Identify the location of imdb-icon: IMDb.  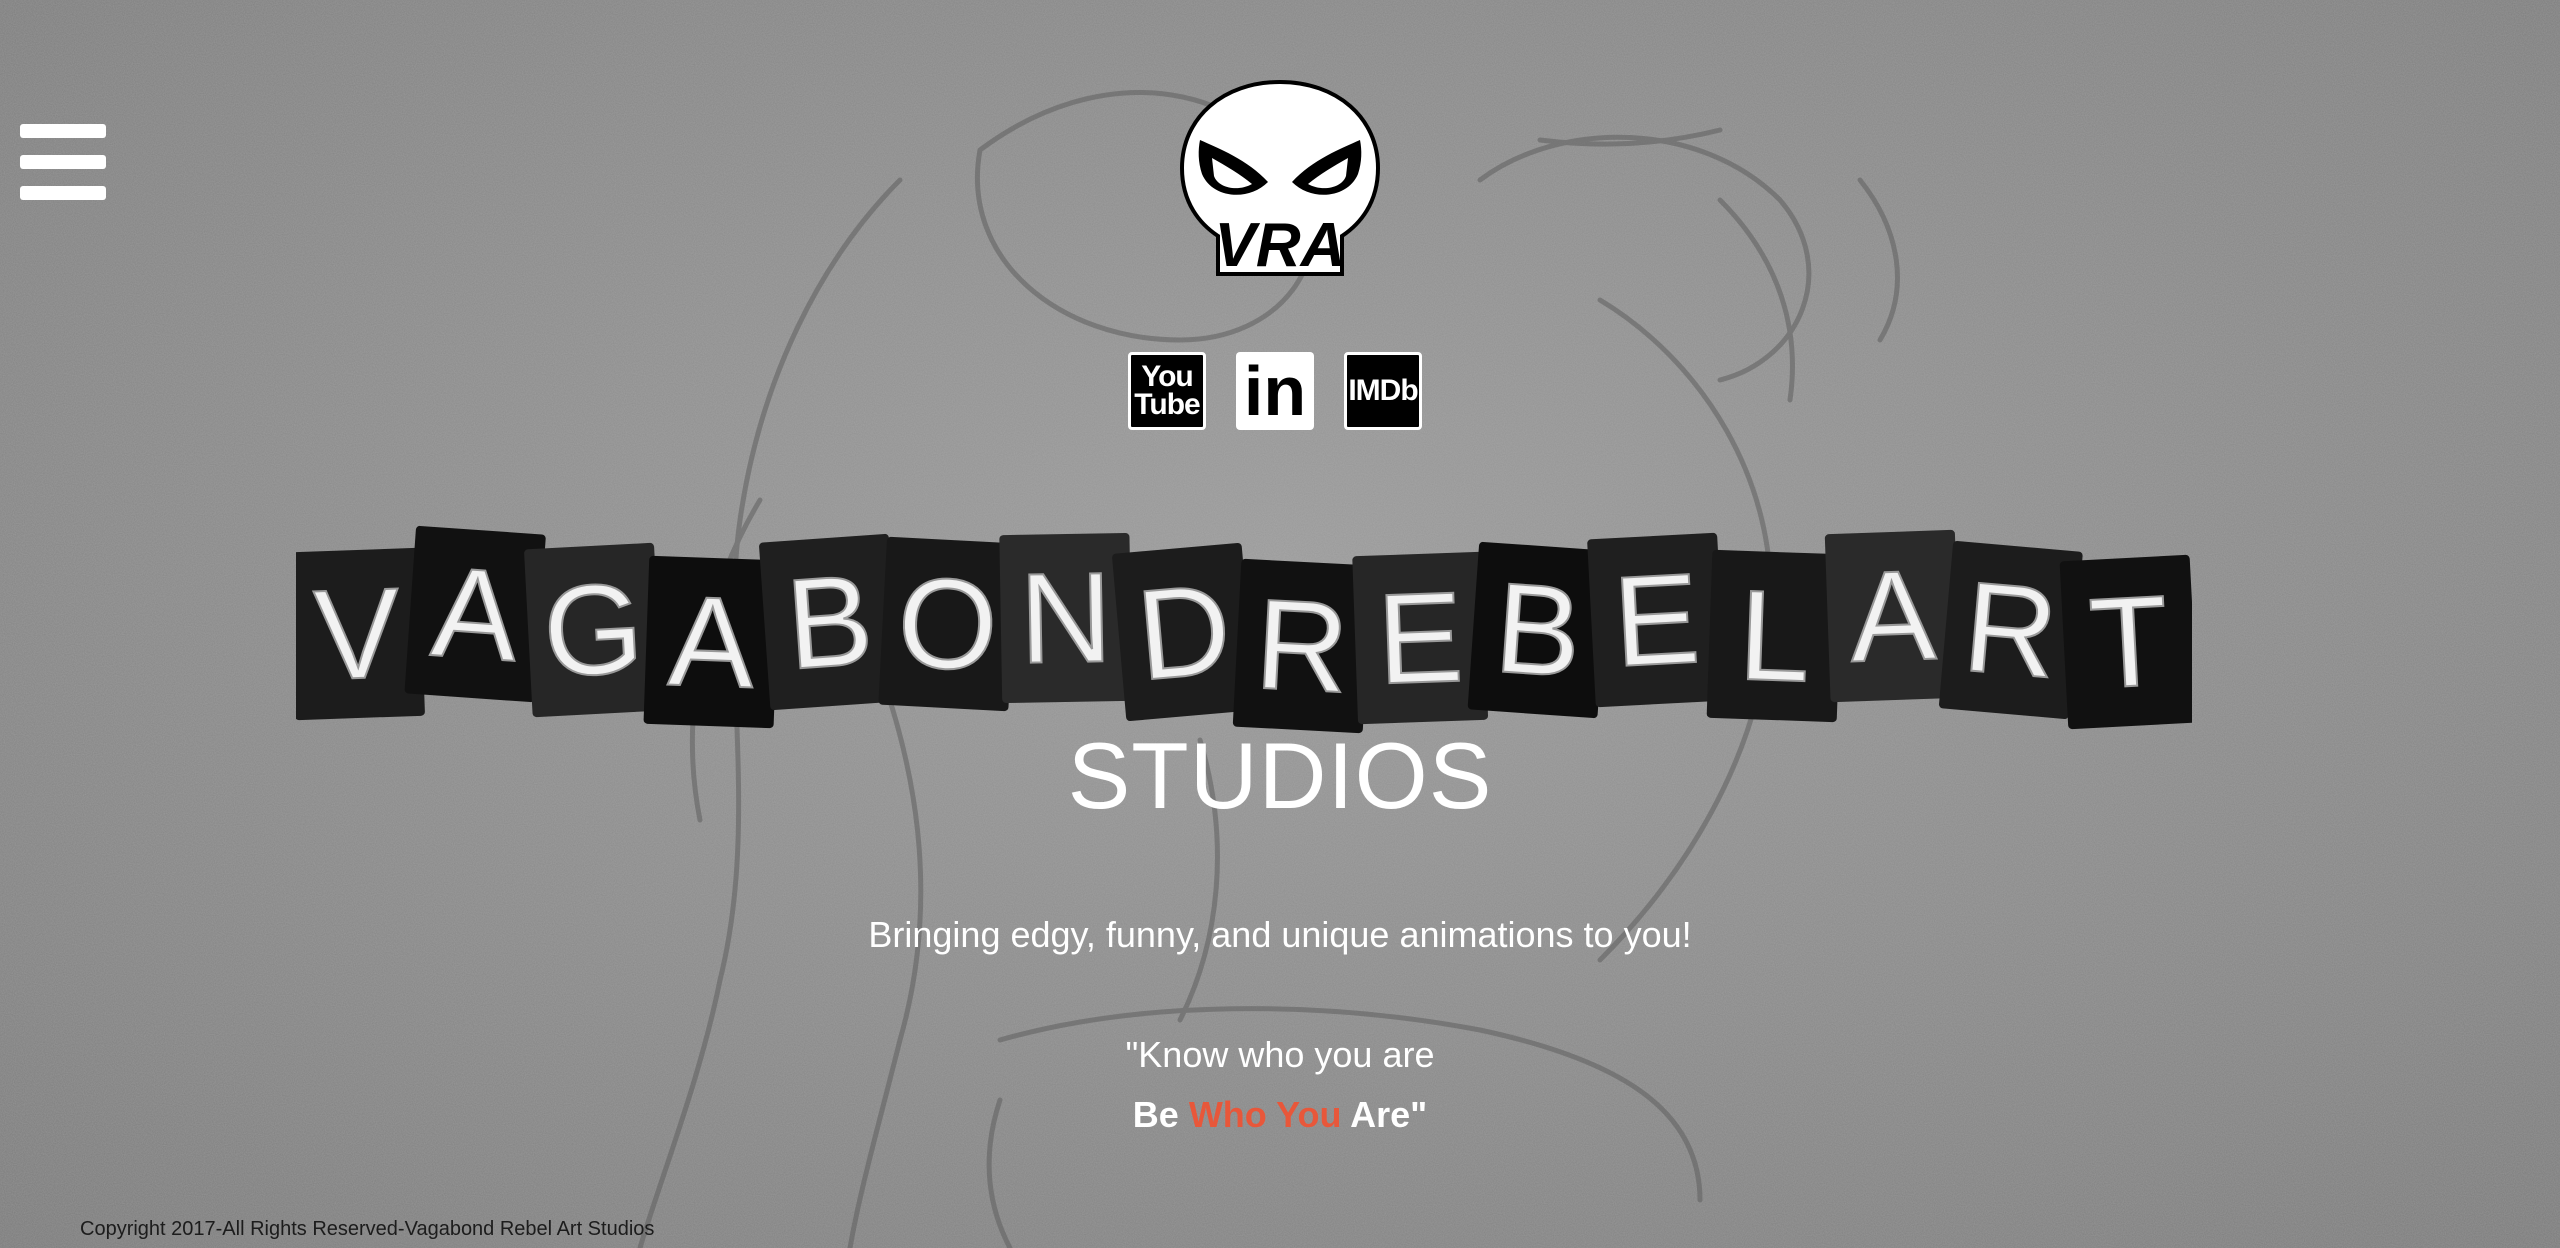
(1383, 391).